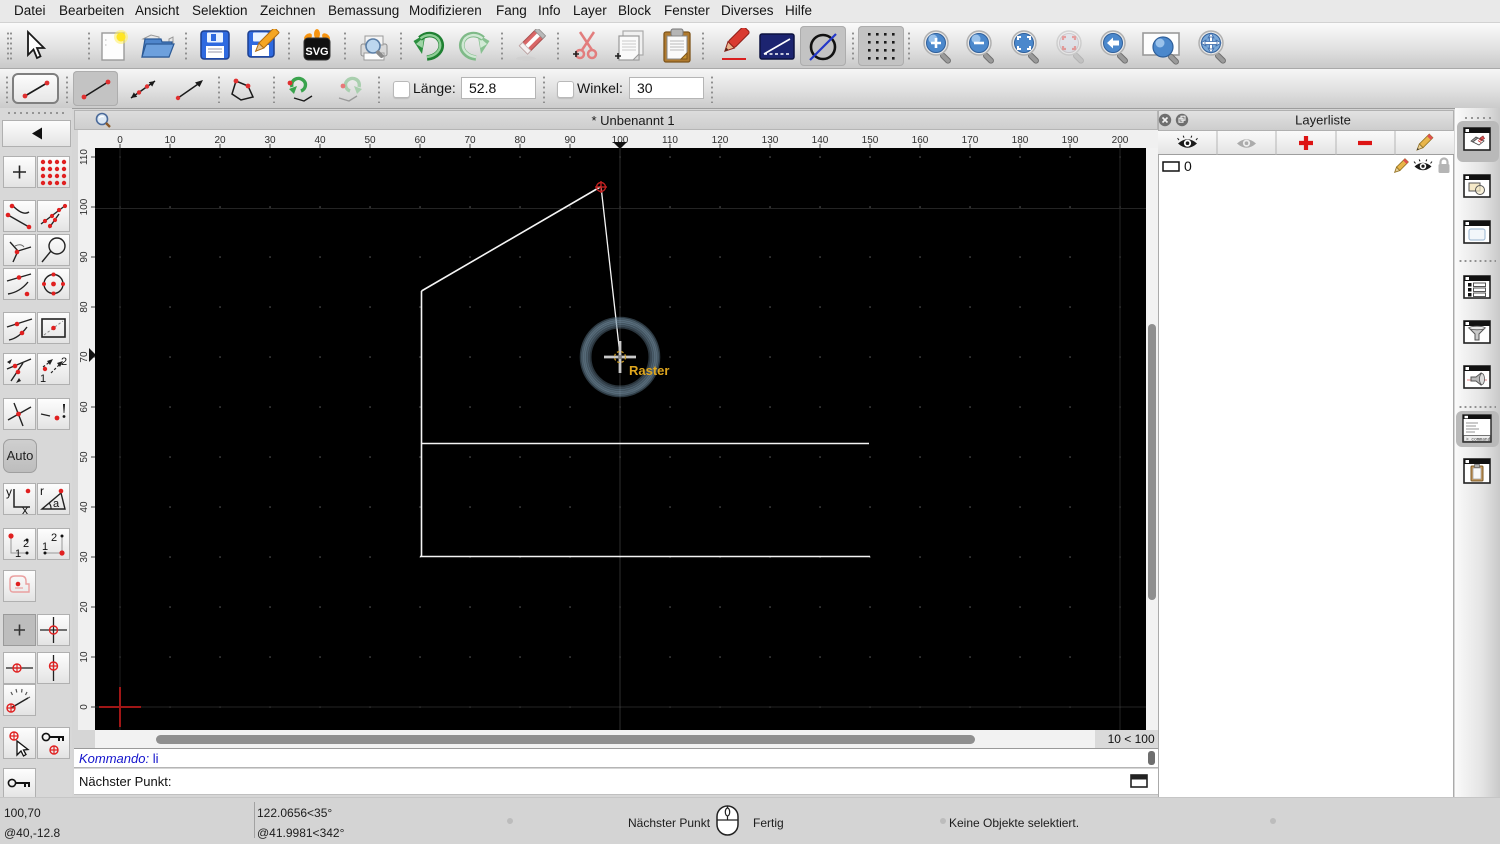  What do you see at coordinates (84, 307) in the screenshot?
I see `svg-text: 80` at bounding box center [84, 307].